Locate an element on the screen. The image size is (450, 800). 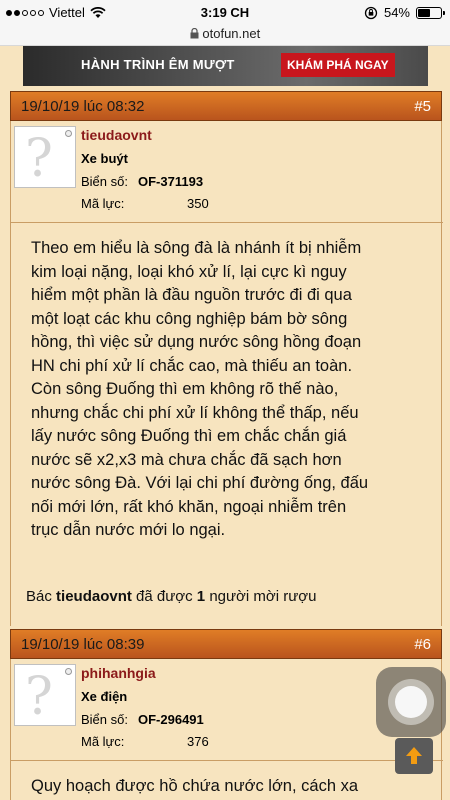
likes-mid: đã được is located at coordinates (164, 596).